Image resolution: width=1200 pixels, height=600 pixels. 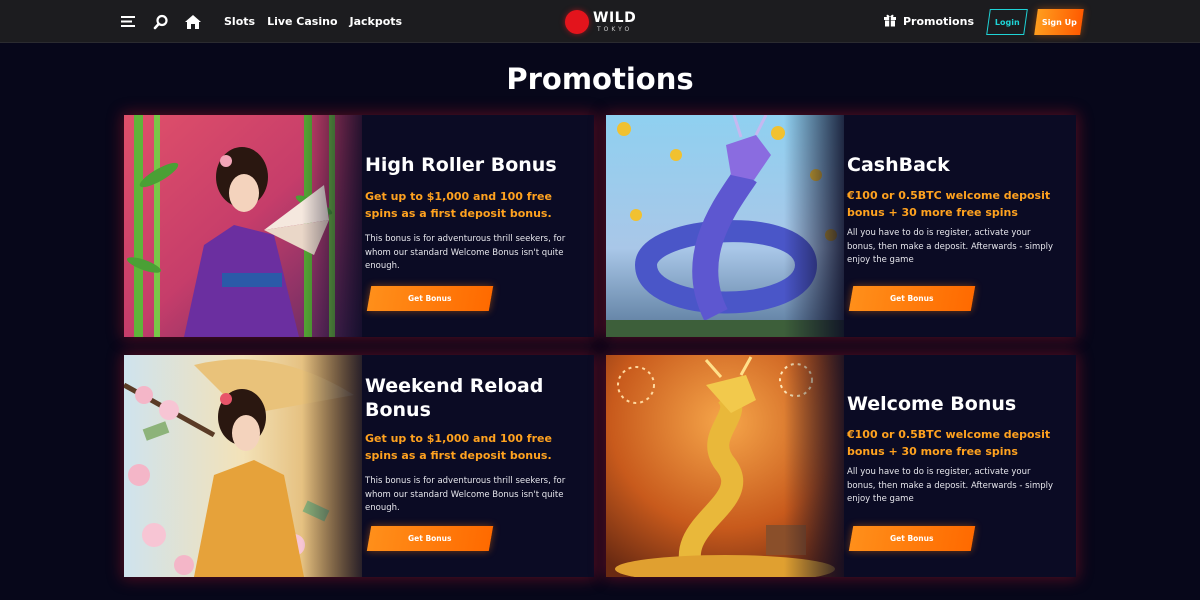 I want to click on sign-up-button: Sign Up, so click(x=1059, y=21).